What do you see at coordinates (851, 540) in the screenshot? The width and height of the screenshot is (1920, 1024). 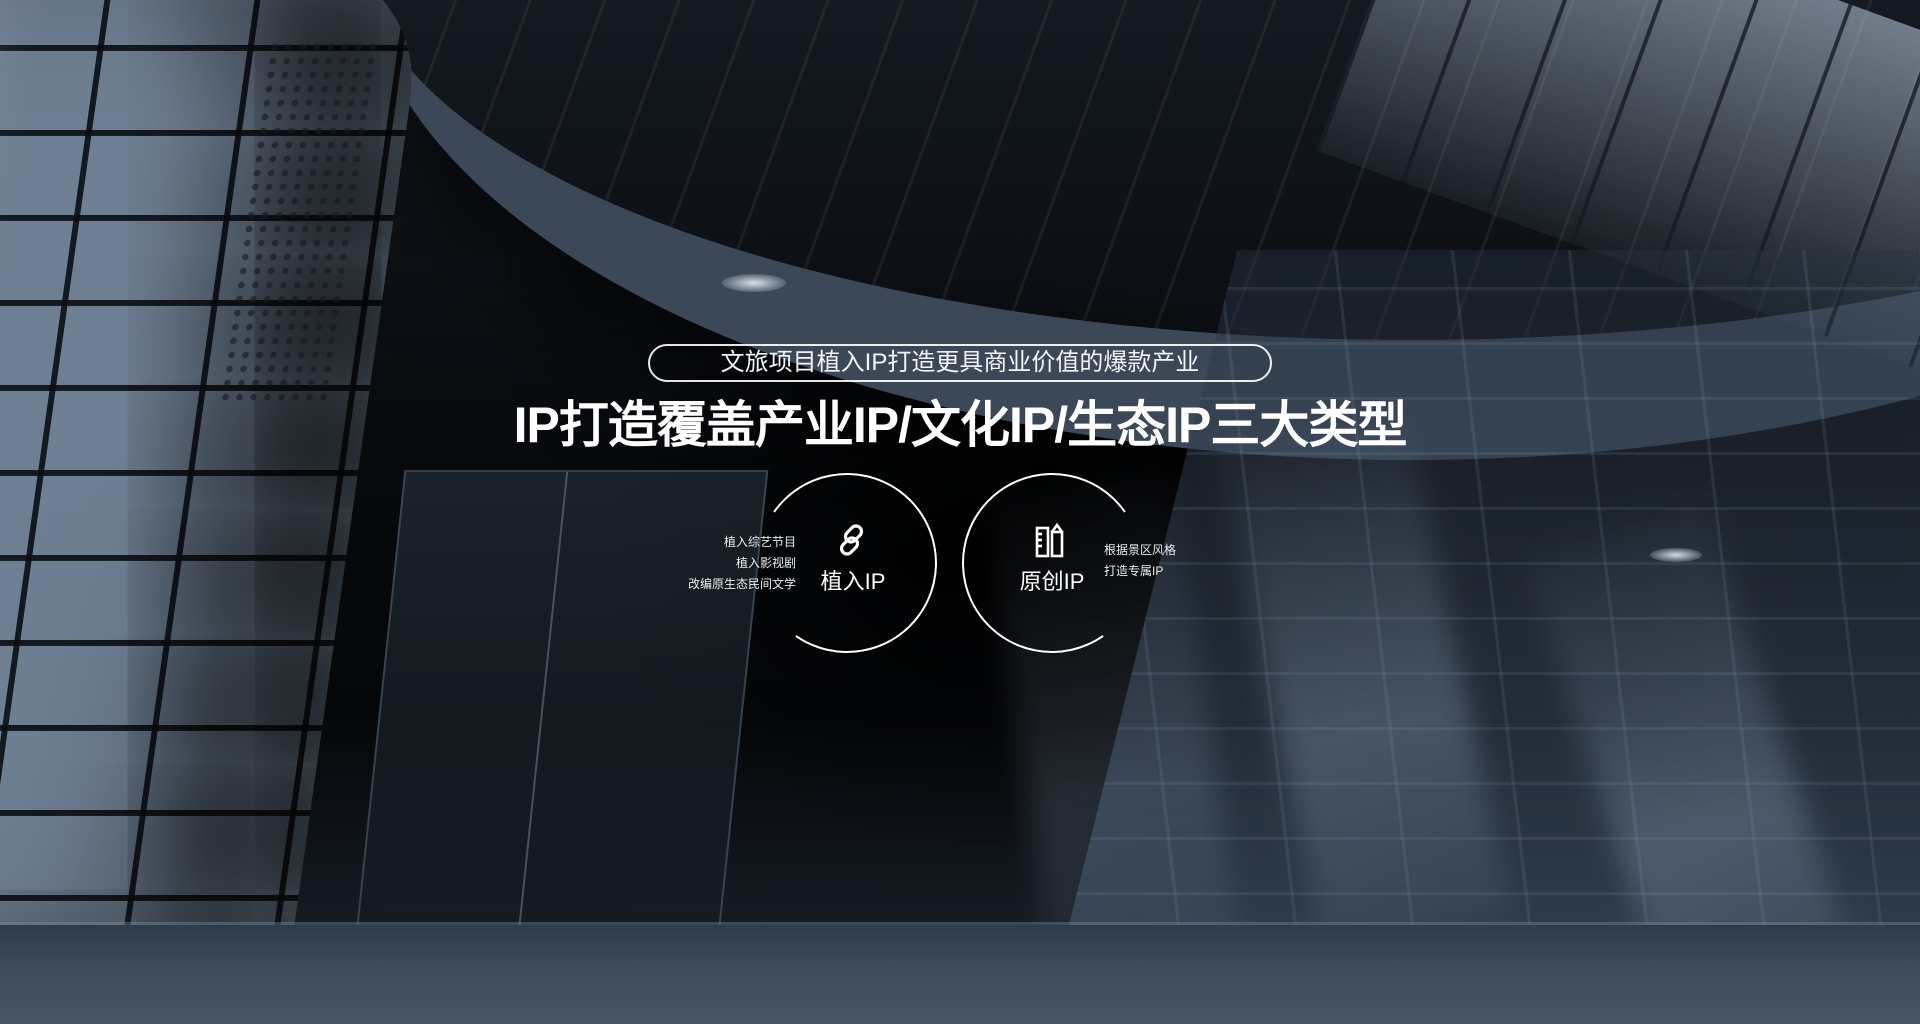 I see `link-icon` at bounding box center [851, 540].